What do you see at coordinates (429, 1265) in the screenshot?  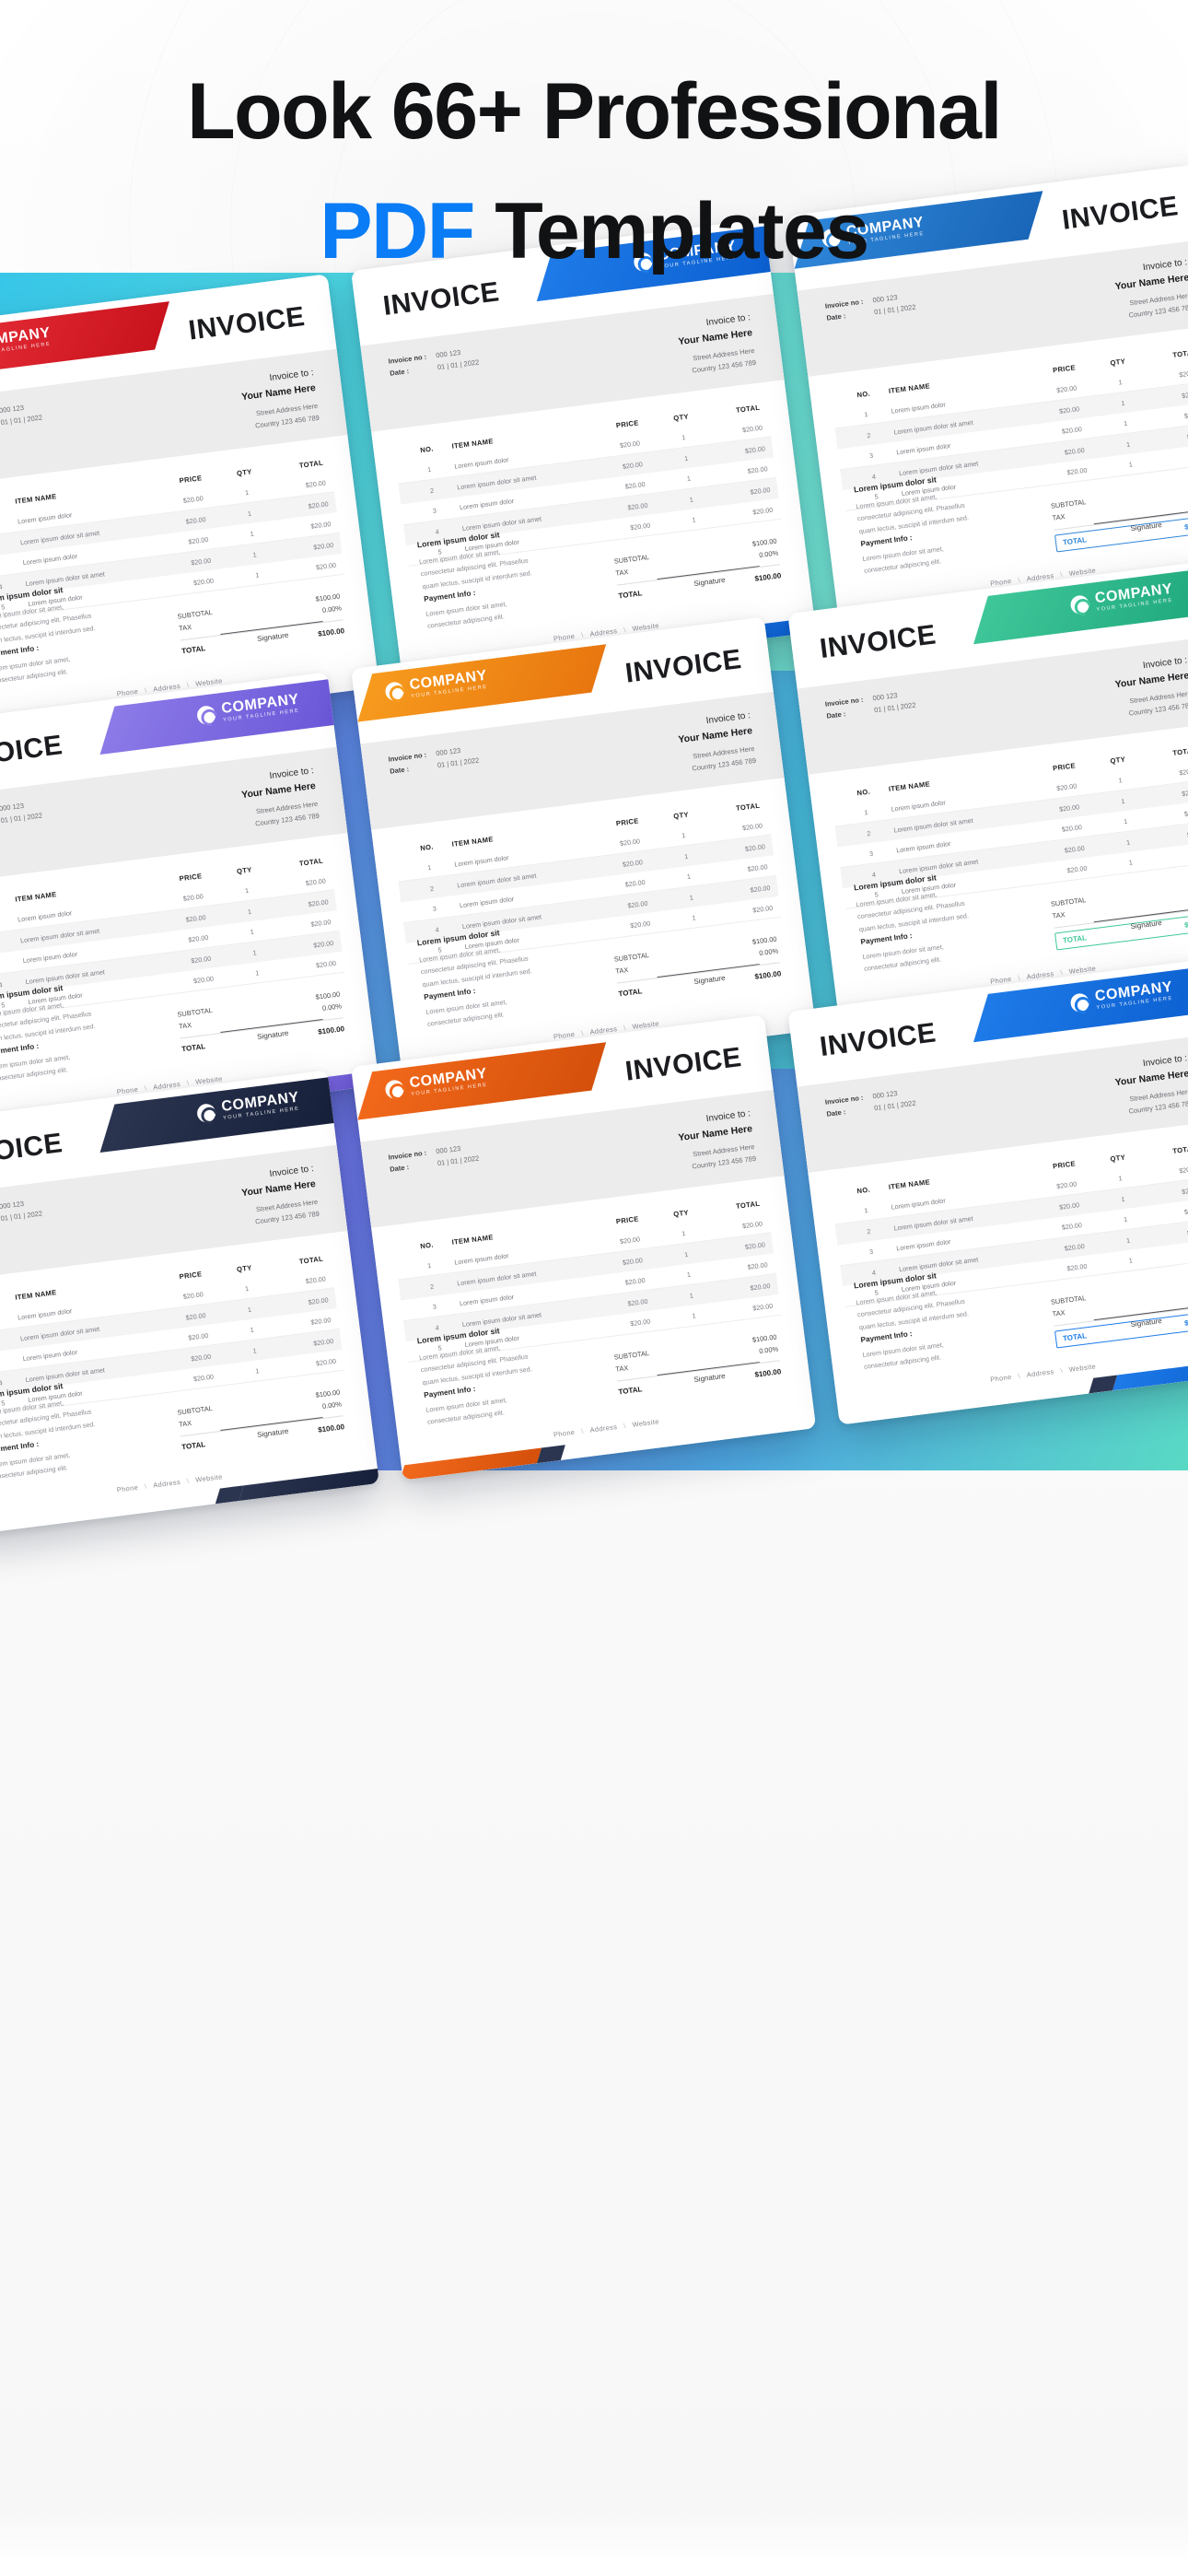 I see `cell-no: 1` at bounding box center [429, 1265].